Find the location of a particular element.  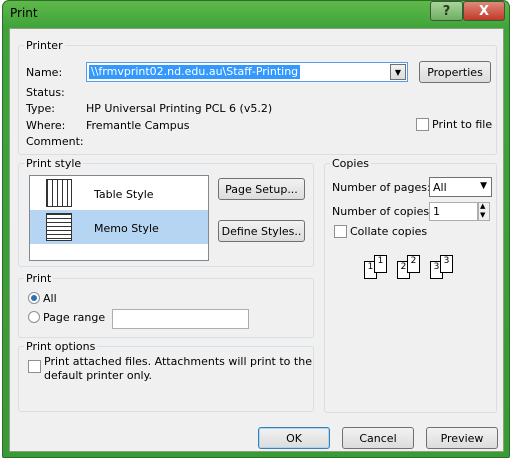

number-of-copies-label: Number of copies: is located at coordinates (382, 211).